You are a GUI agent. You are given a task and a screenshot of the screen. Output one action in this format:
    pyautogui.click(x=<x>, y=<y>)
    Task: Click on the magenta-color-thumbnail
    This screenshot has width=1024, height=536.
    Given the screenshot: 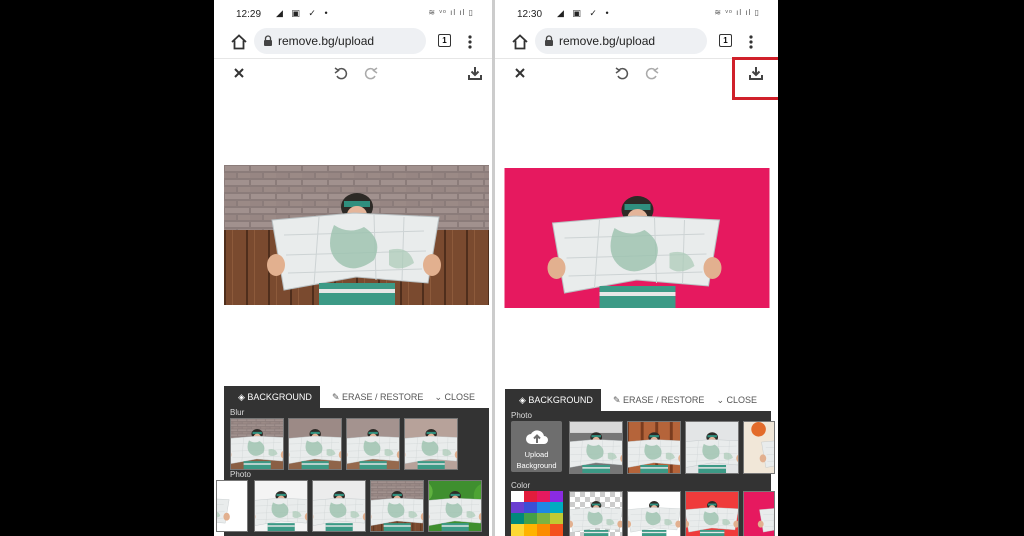 What is the action you would take?
    pyautogui.click(x=759, y=513)
    